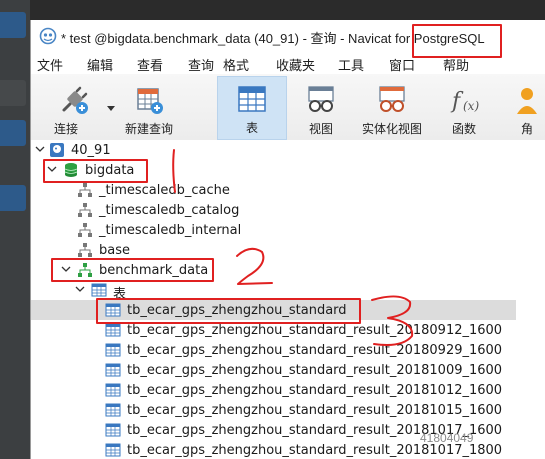 This screenshot has width=545, height=459. Describe the element at coordinates (236, 64) in the screenshot. I see `menu-format: 格式` at that location.